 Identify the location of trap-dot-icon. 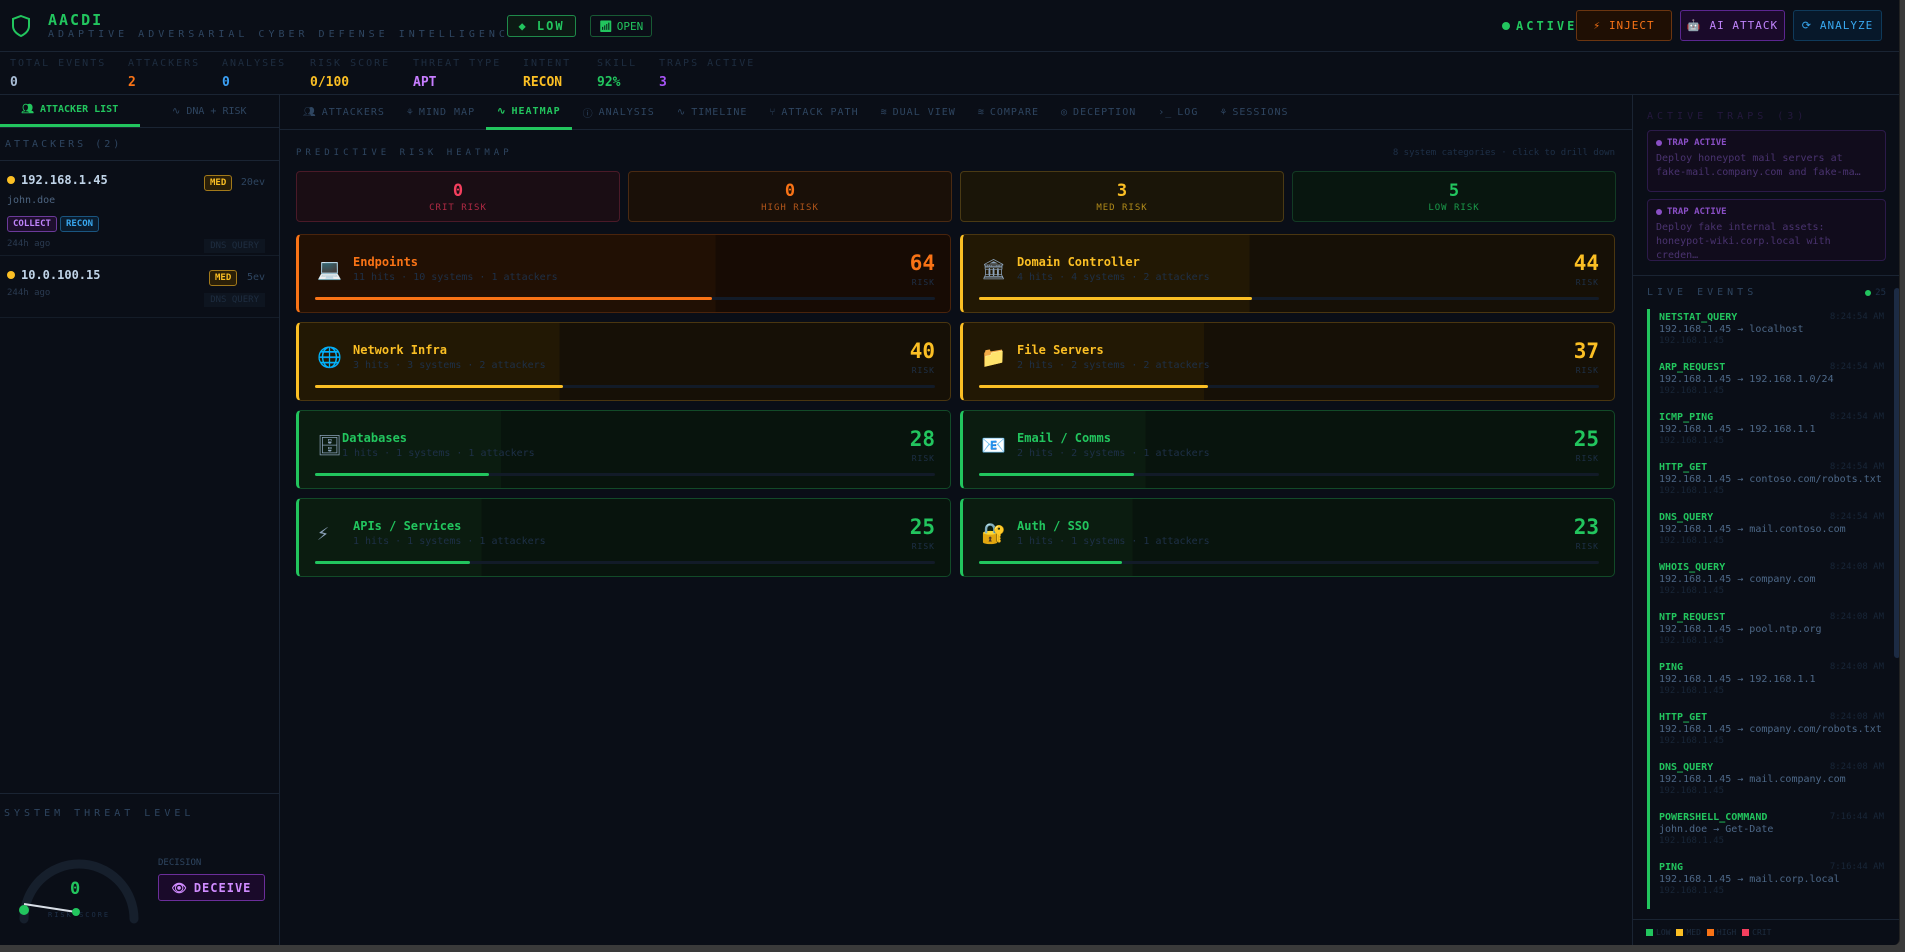
(1659, 143).